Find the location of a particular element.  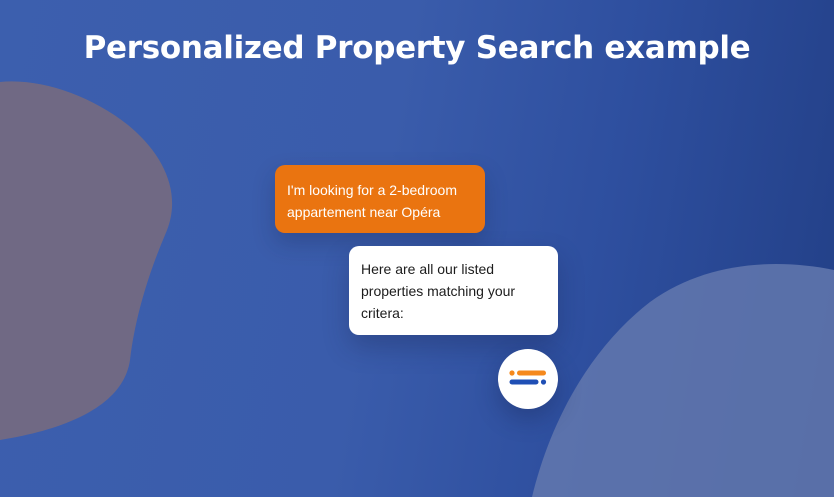

bot-logo-icon is located at coordinates (528, 377).